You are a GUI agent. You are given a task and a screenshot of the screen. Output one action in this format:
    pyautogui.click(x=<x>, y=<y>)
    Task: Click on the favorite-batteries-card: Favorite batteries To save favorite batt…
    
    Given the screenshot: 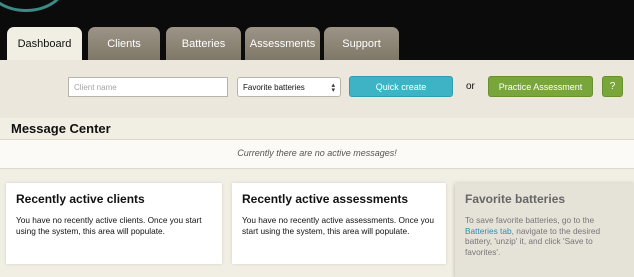 What is the action you would take?
    pyautogui.click(x=544, y=230)
    